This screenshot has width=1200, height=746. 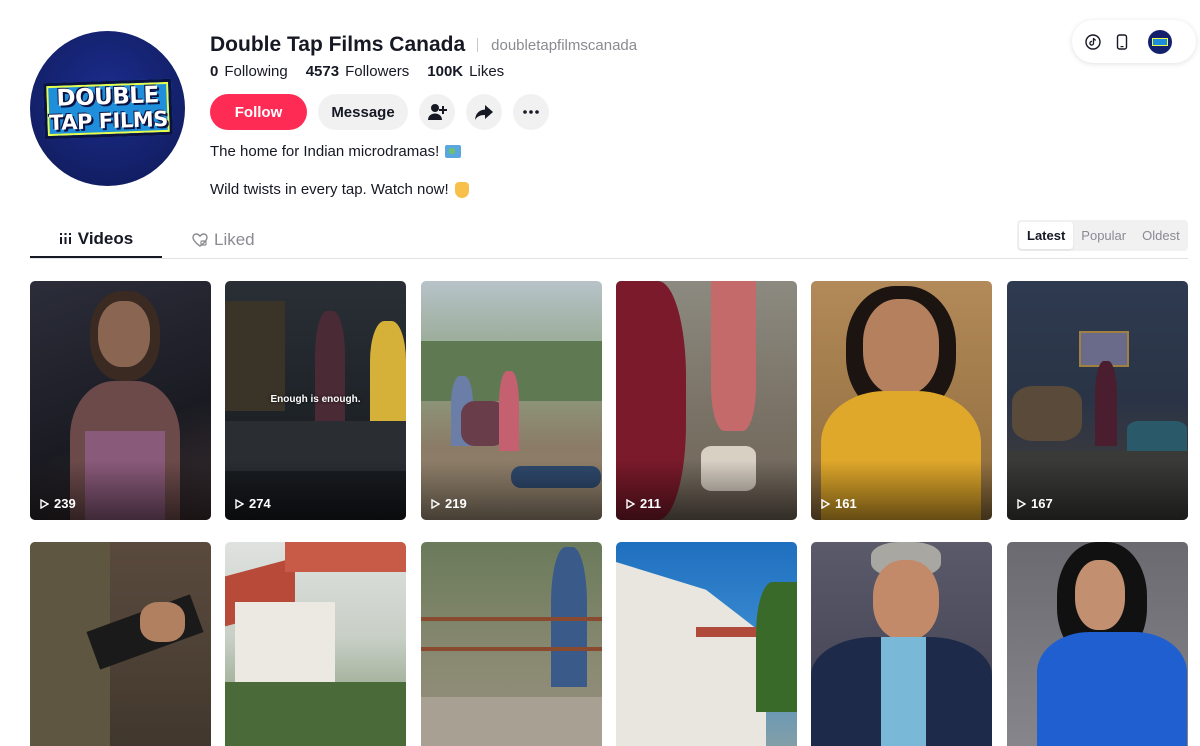 I want to click on more-options-button, so click(x=531, y=112).